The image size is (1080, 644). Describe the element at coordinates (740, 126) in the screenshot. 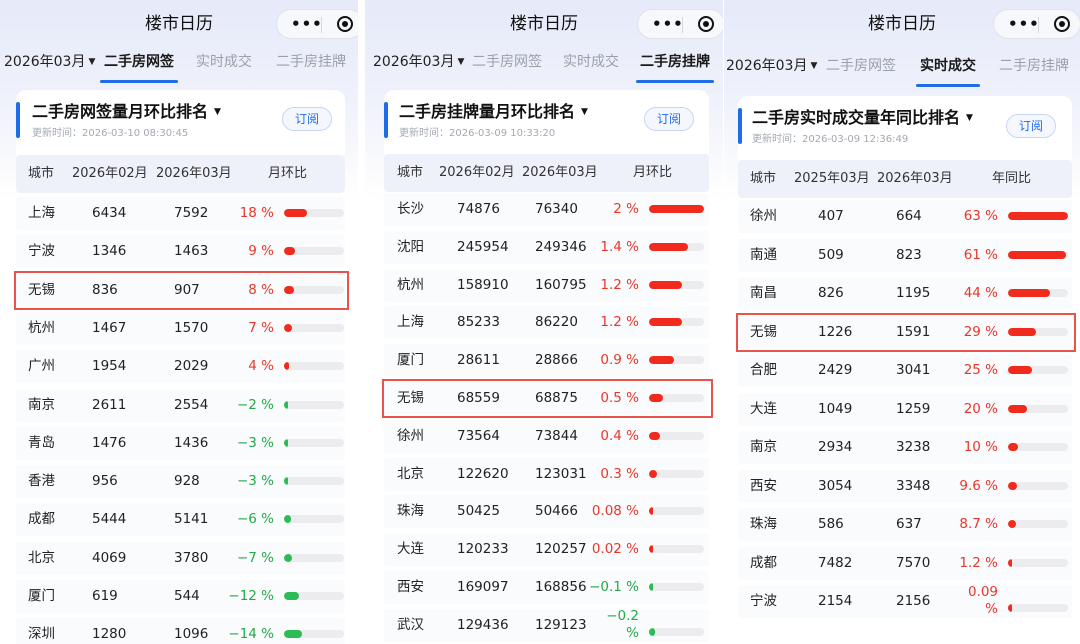

I see `section-accent-bar` at that location.